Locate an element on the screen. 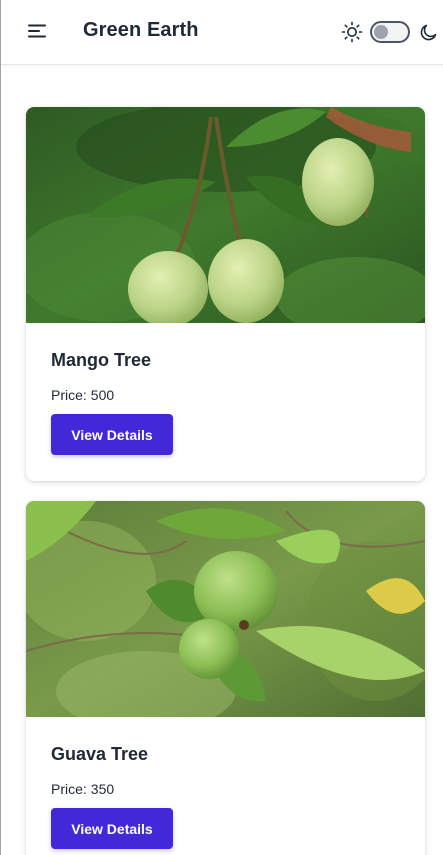 The height and width of the screenshot is (855, 443). price-value: 500 is located at coordinates (102, 395).